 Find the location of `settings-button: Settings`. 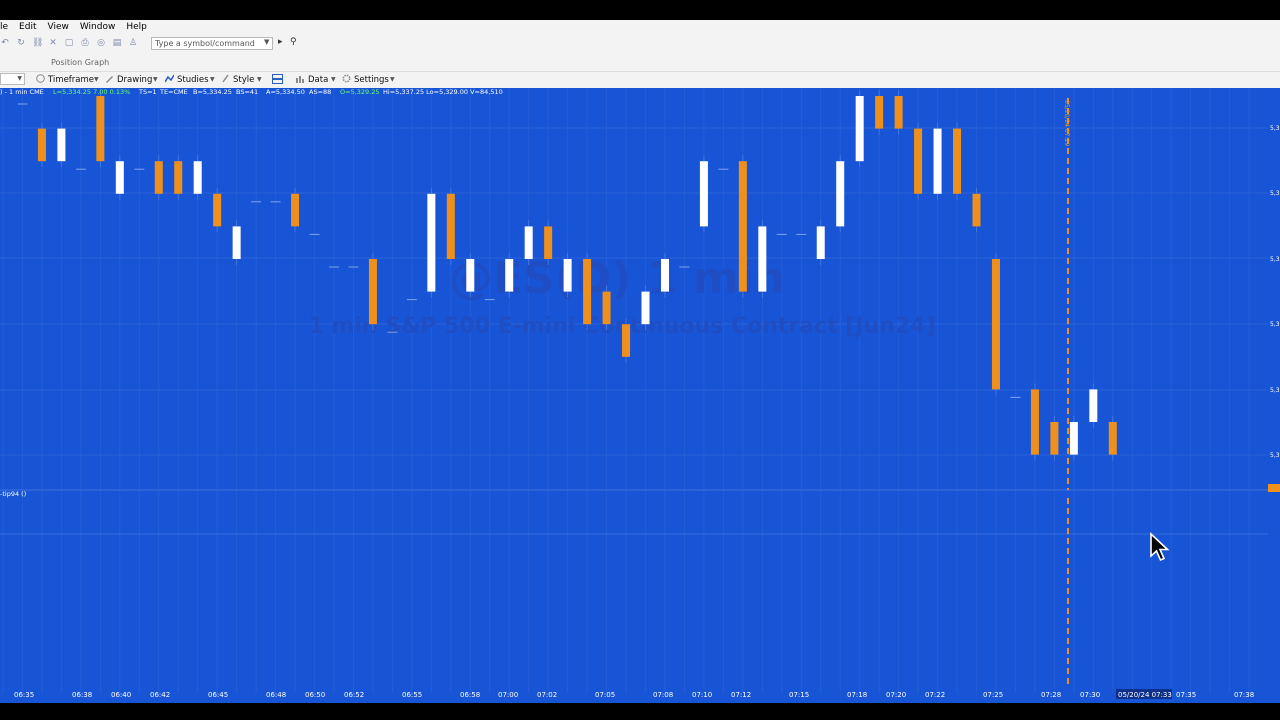

settings-button: Settings is located at coordinates (365, 79).